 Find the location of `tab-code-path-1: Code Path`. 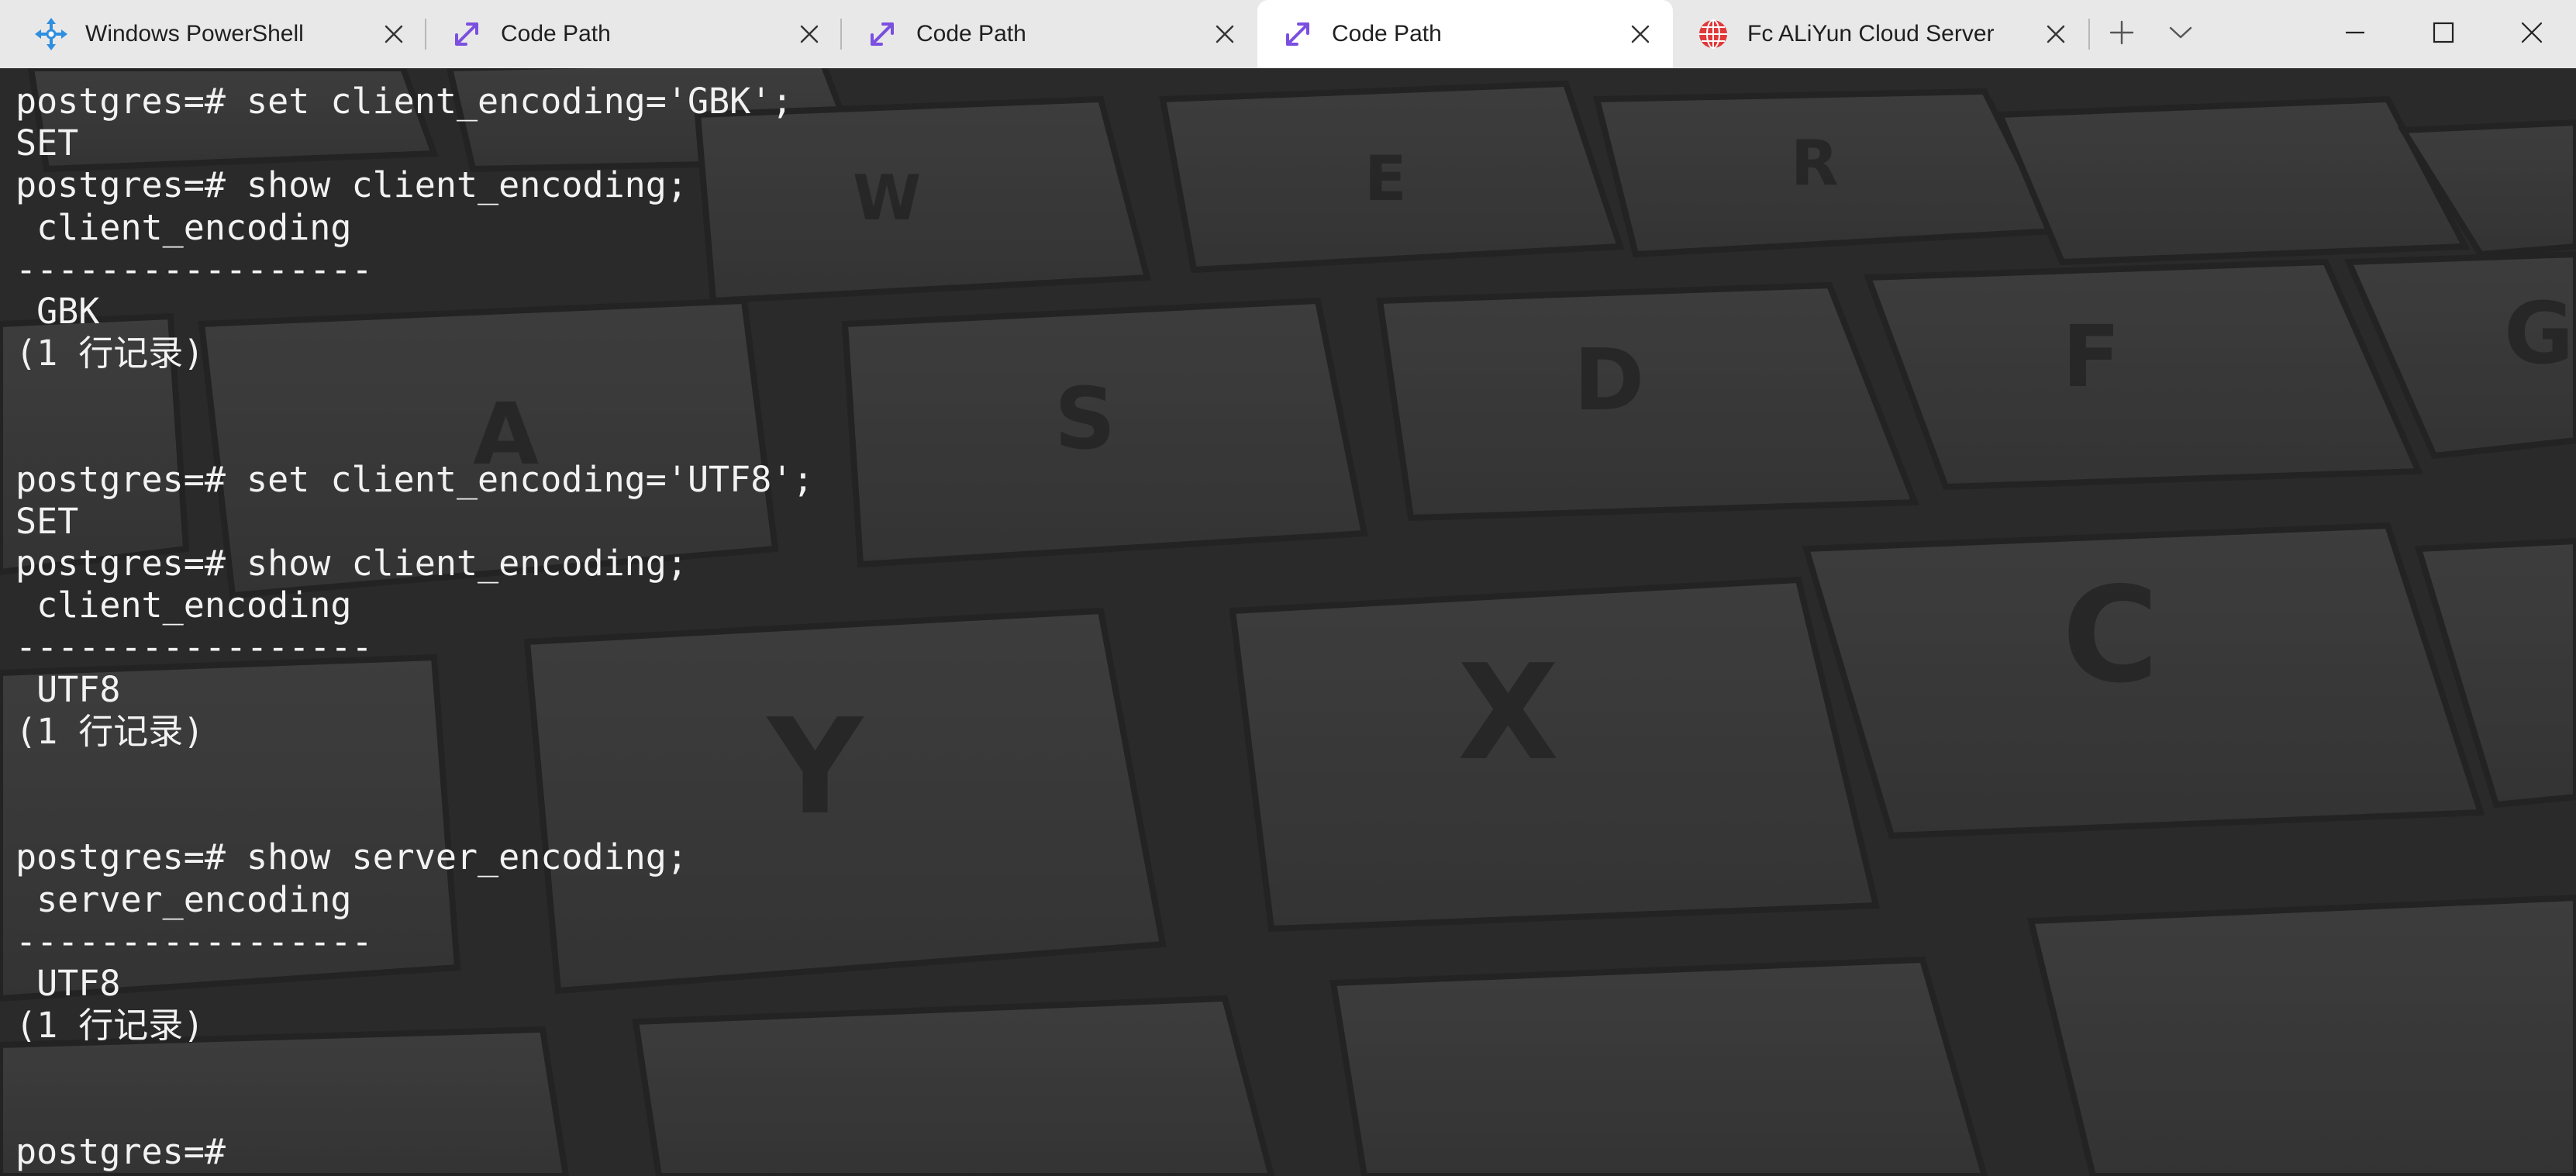

tab-code-path-1: Code Path is located at coordinates (634, 34).